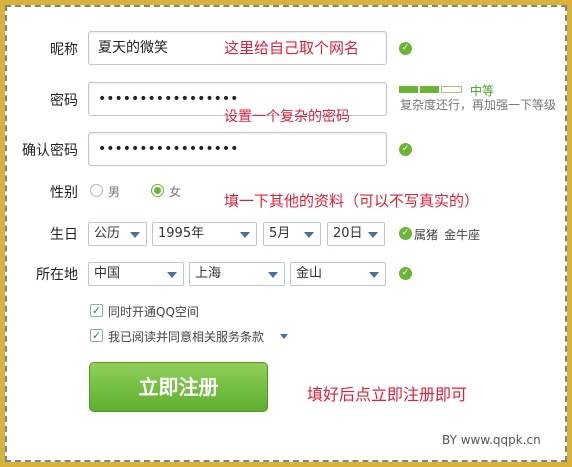  Describe the element at coordinates (292, 234) in the screenshot. I see `month-select: 5月` at that location.